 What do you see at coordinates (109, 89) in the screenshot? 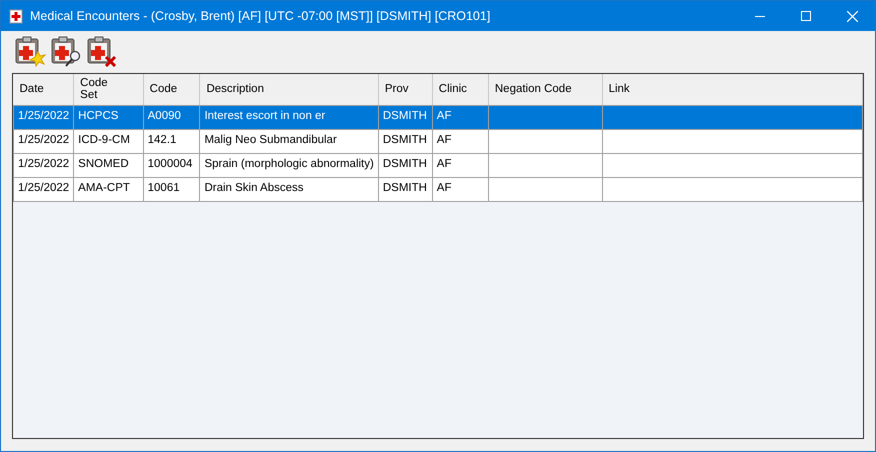
I see `column-header: Code Set` at bounding box center [109, 89].